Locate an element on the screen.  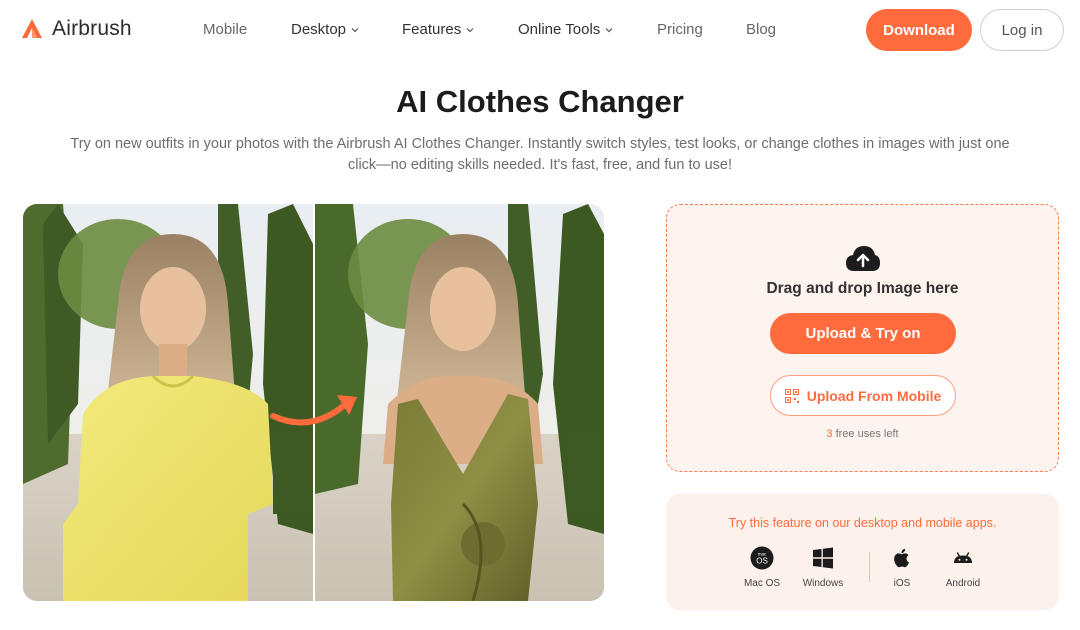
airbrush-logo-icon is located at coordinates (32, 28).